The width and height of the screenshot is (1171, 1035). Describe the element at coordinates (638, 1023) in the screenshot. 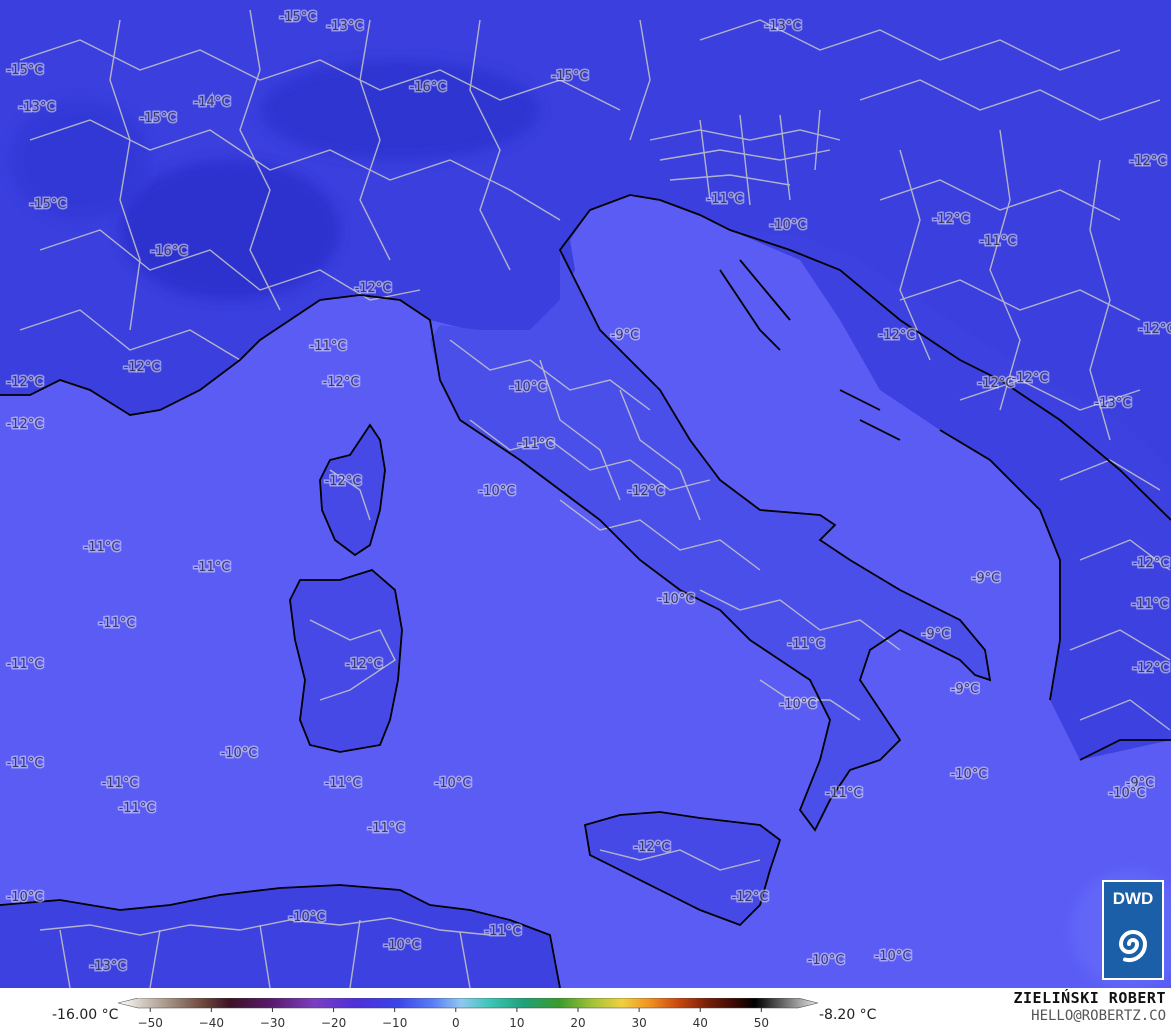

I see `scale-tick-label: 30` at that location.